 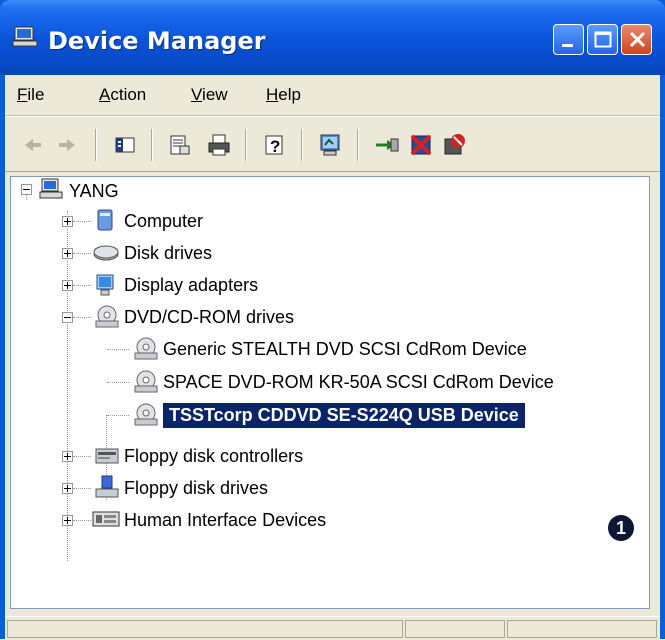 I want to click on menu-view-accel: V, so click(x=197, y=94).